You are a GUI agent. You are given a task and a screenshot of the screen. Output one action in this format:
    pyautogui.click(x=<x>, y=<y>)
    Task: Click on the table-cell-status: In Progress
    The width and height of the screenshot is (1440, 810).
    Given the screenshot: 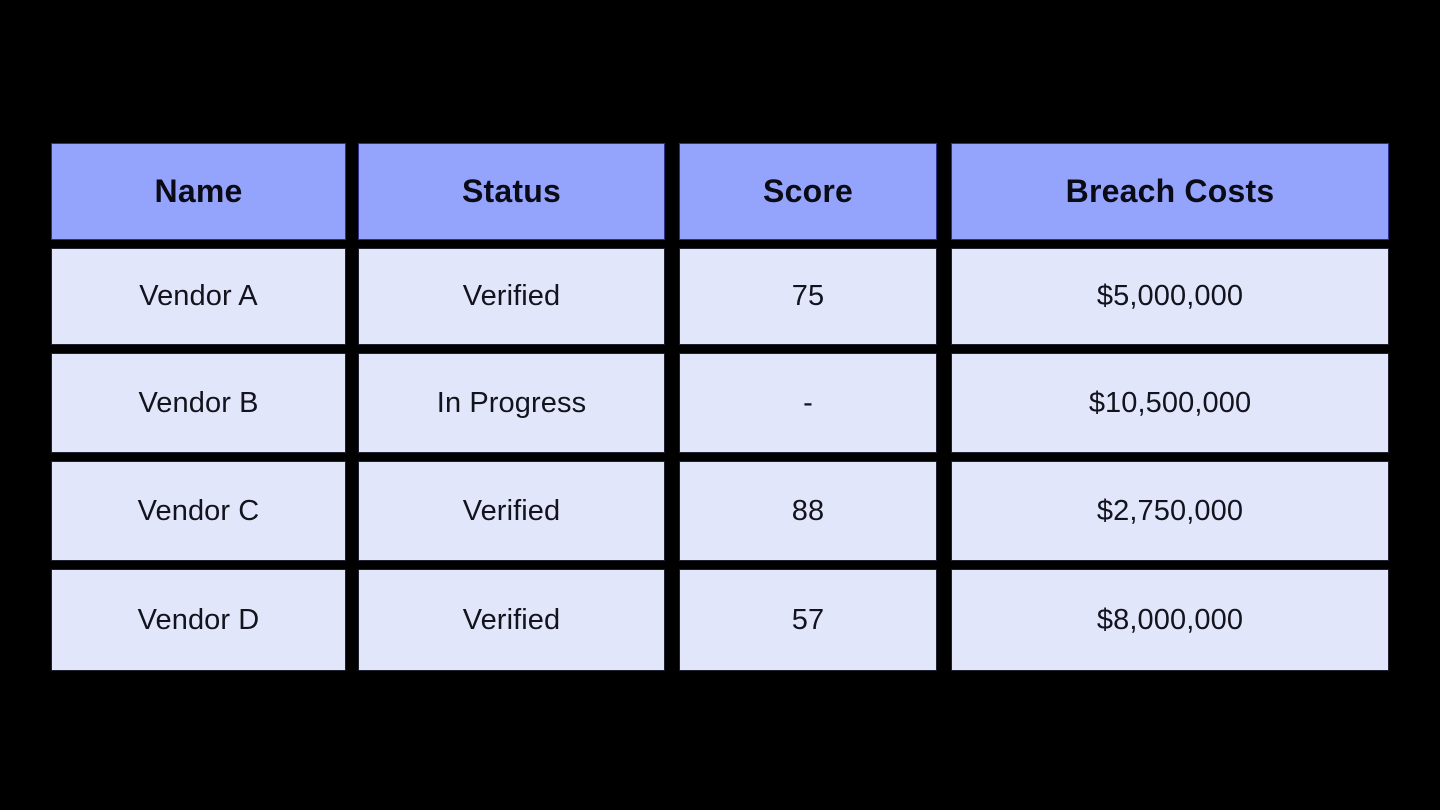 What is the action you would take?
    pyautogui.click(x=511, y=403)
    